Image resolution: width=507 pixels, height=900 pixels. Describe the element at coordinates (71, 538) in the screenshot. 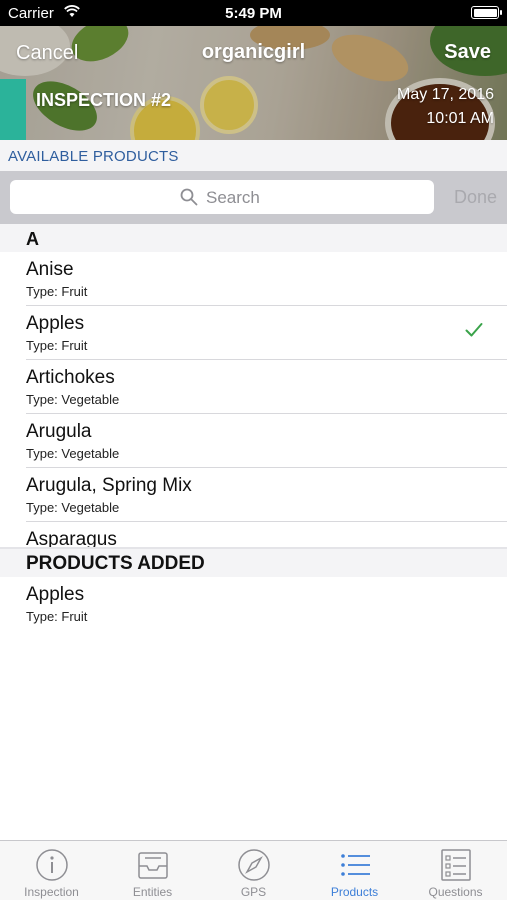

I see `product-name: Asparagus` at that location.